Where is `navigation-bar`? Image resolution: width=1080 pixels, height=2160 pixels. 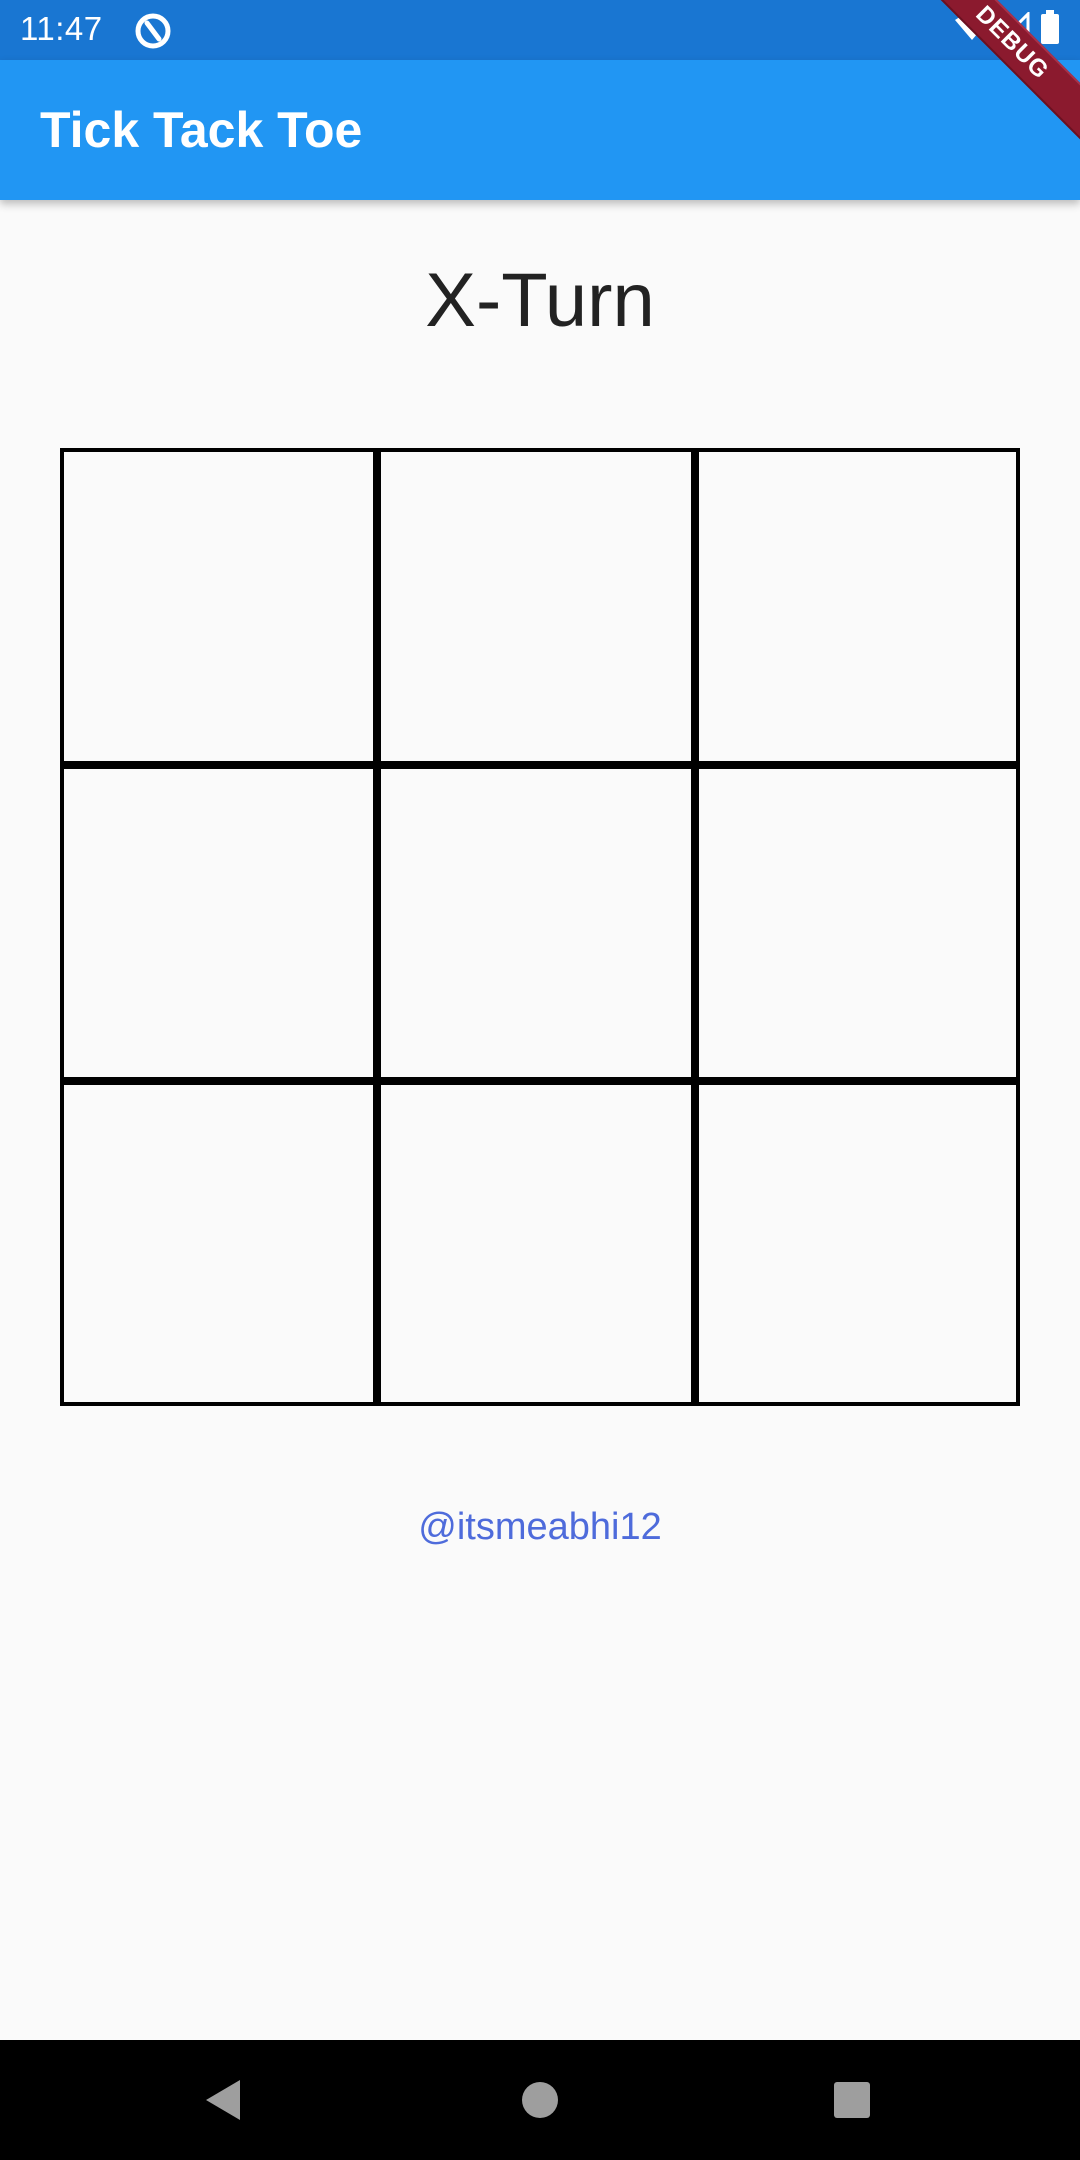 navigation-bar is located at coordinates (540, 2100).